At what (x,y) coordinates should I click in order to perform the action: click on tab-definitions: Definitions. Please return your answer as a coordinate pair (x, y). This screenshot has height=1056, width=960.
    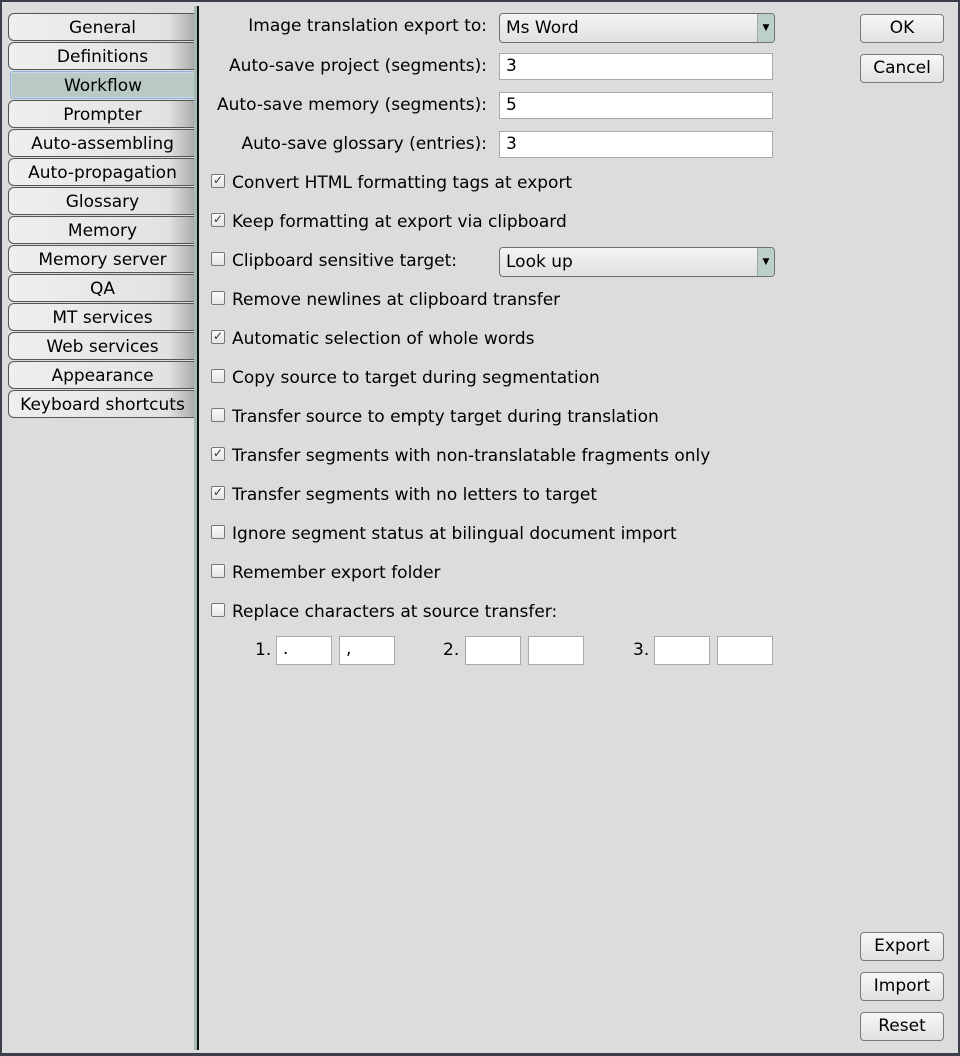
    Looking at the image, I should click on (102, 56).